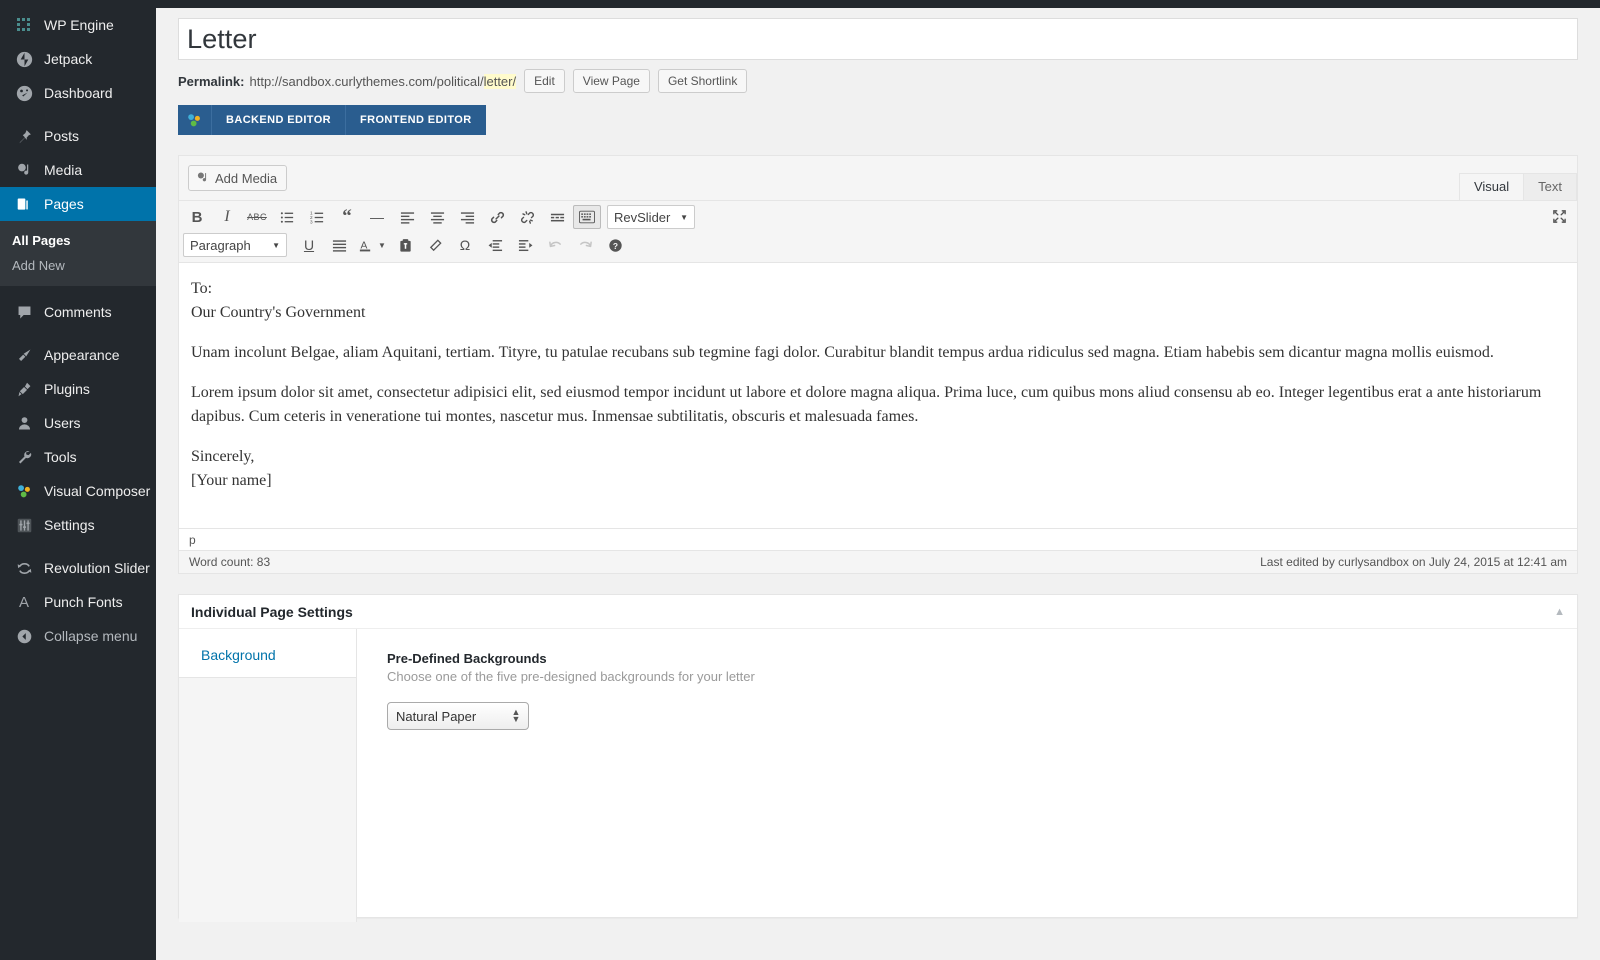  Describe the element at coordinates (497, 217) in the screenshot. I see `insert-link-button` at that location.